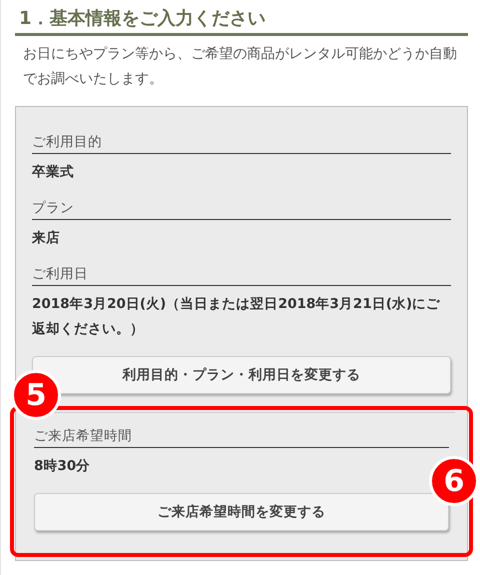 The image size is (480, 575). I want to click on field-value: 来店, so click(46, 238).